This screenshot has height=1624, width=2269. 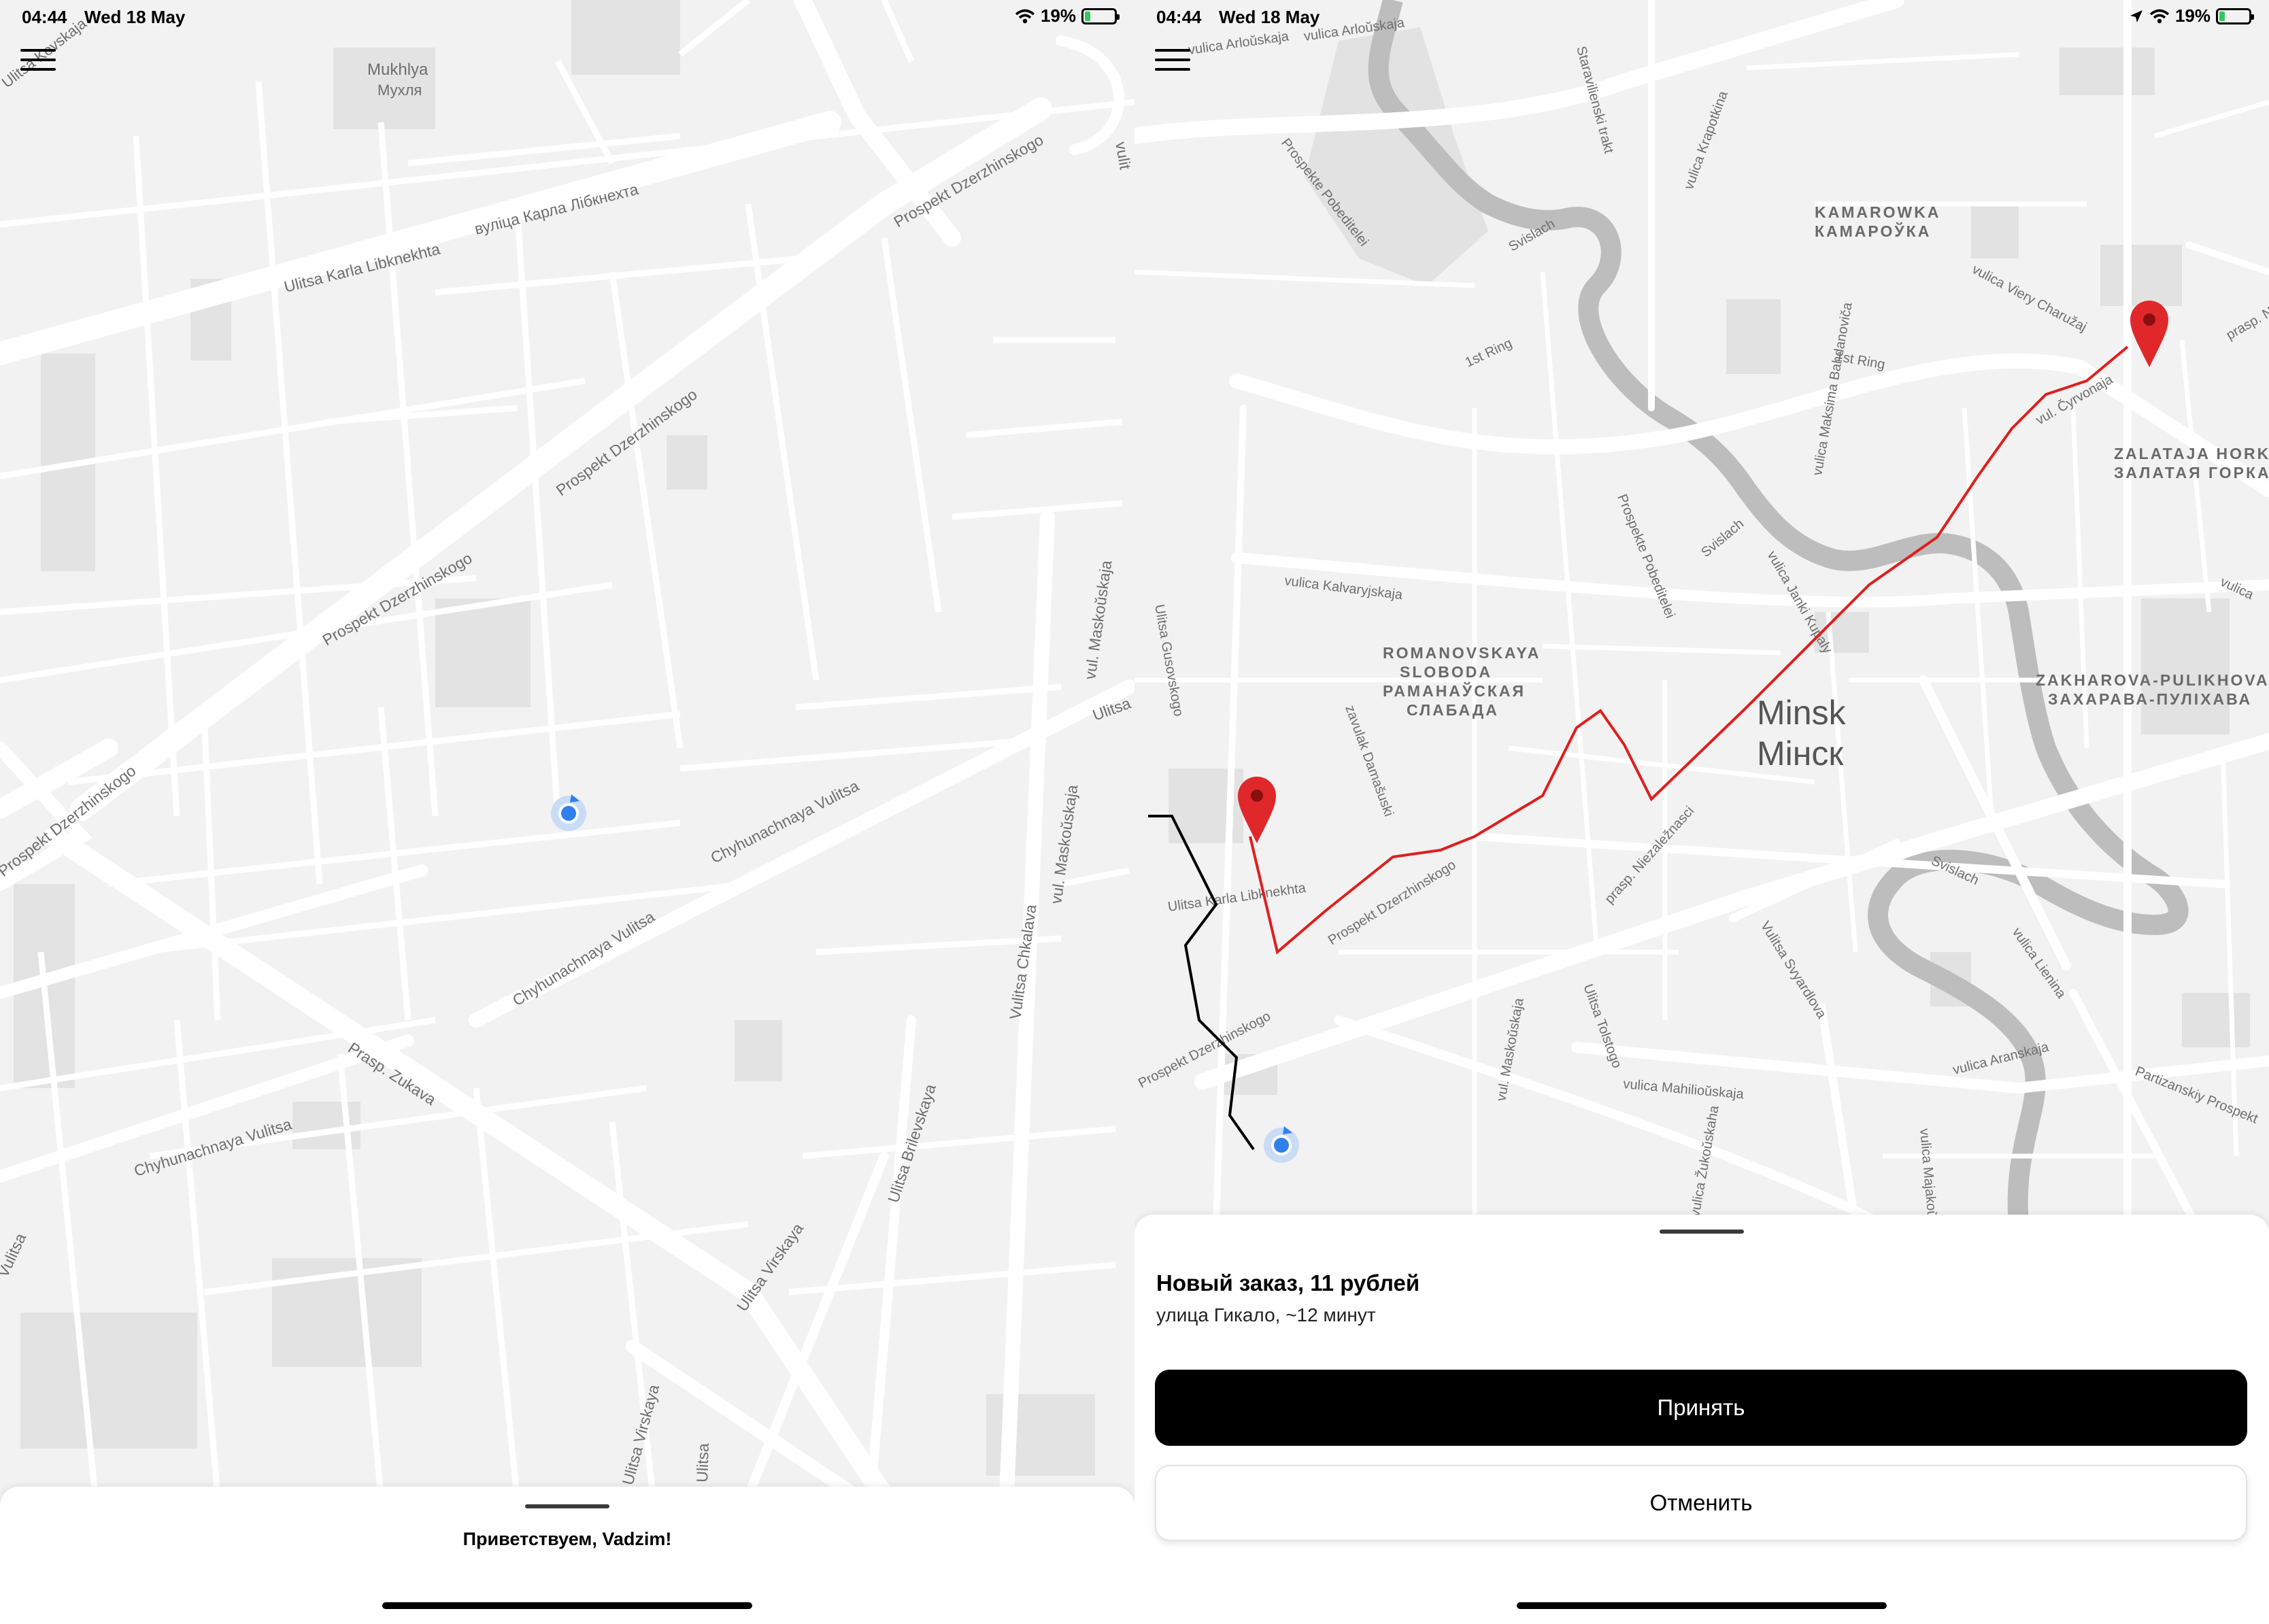 I want to click on city-label: Мінск, so click(x=1801, y=753).